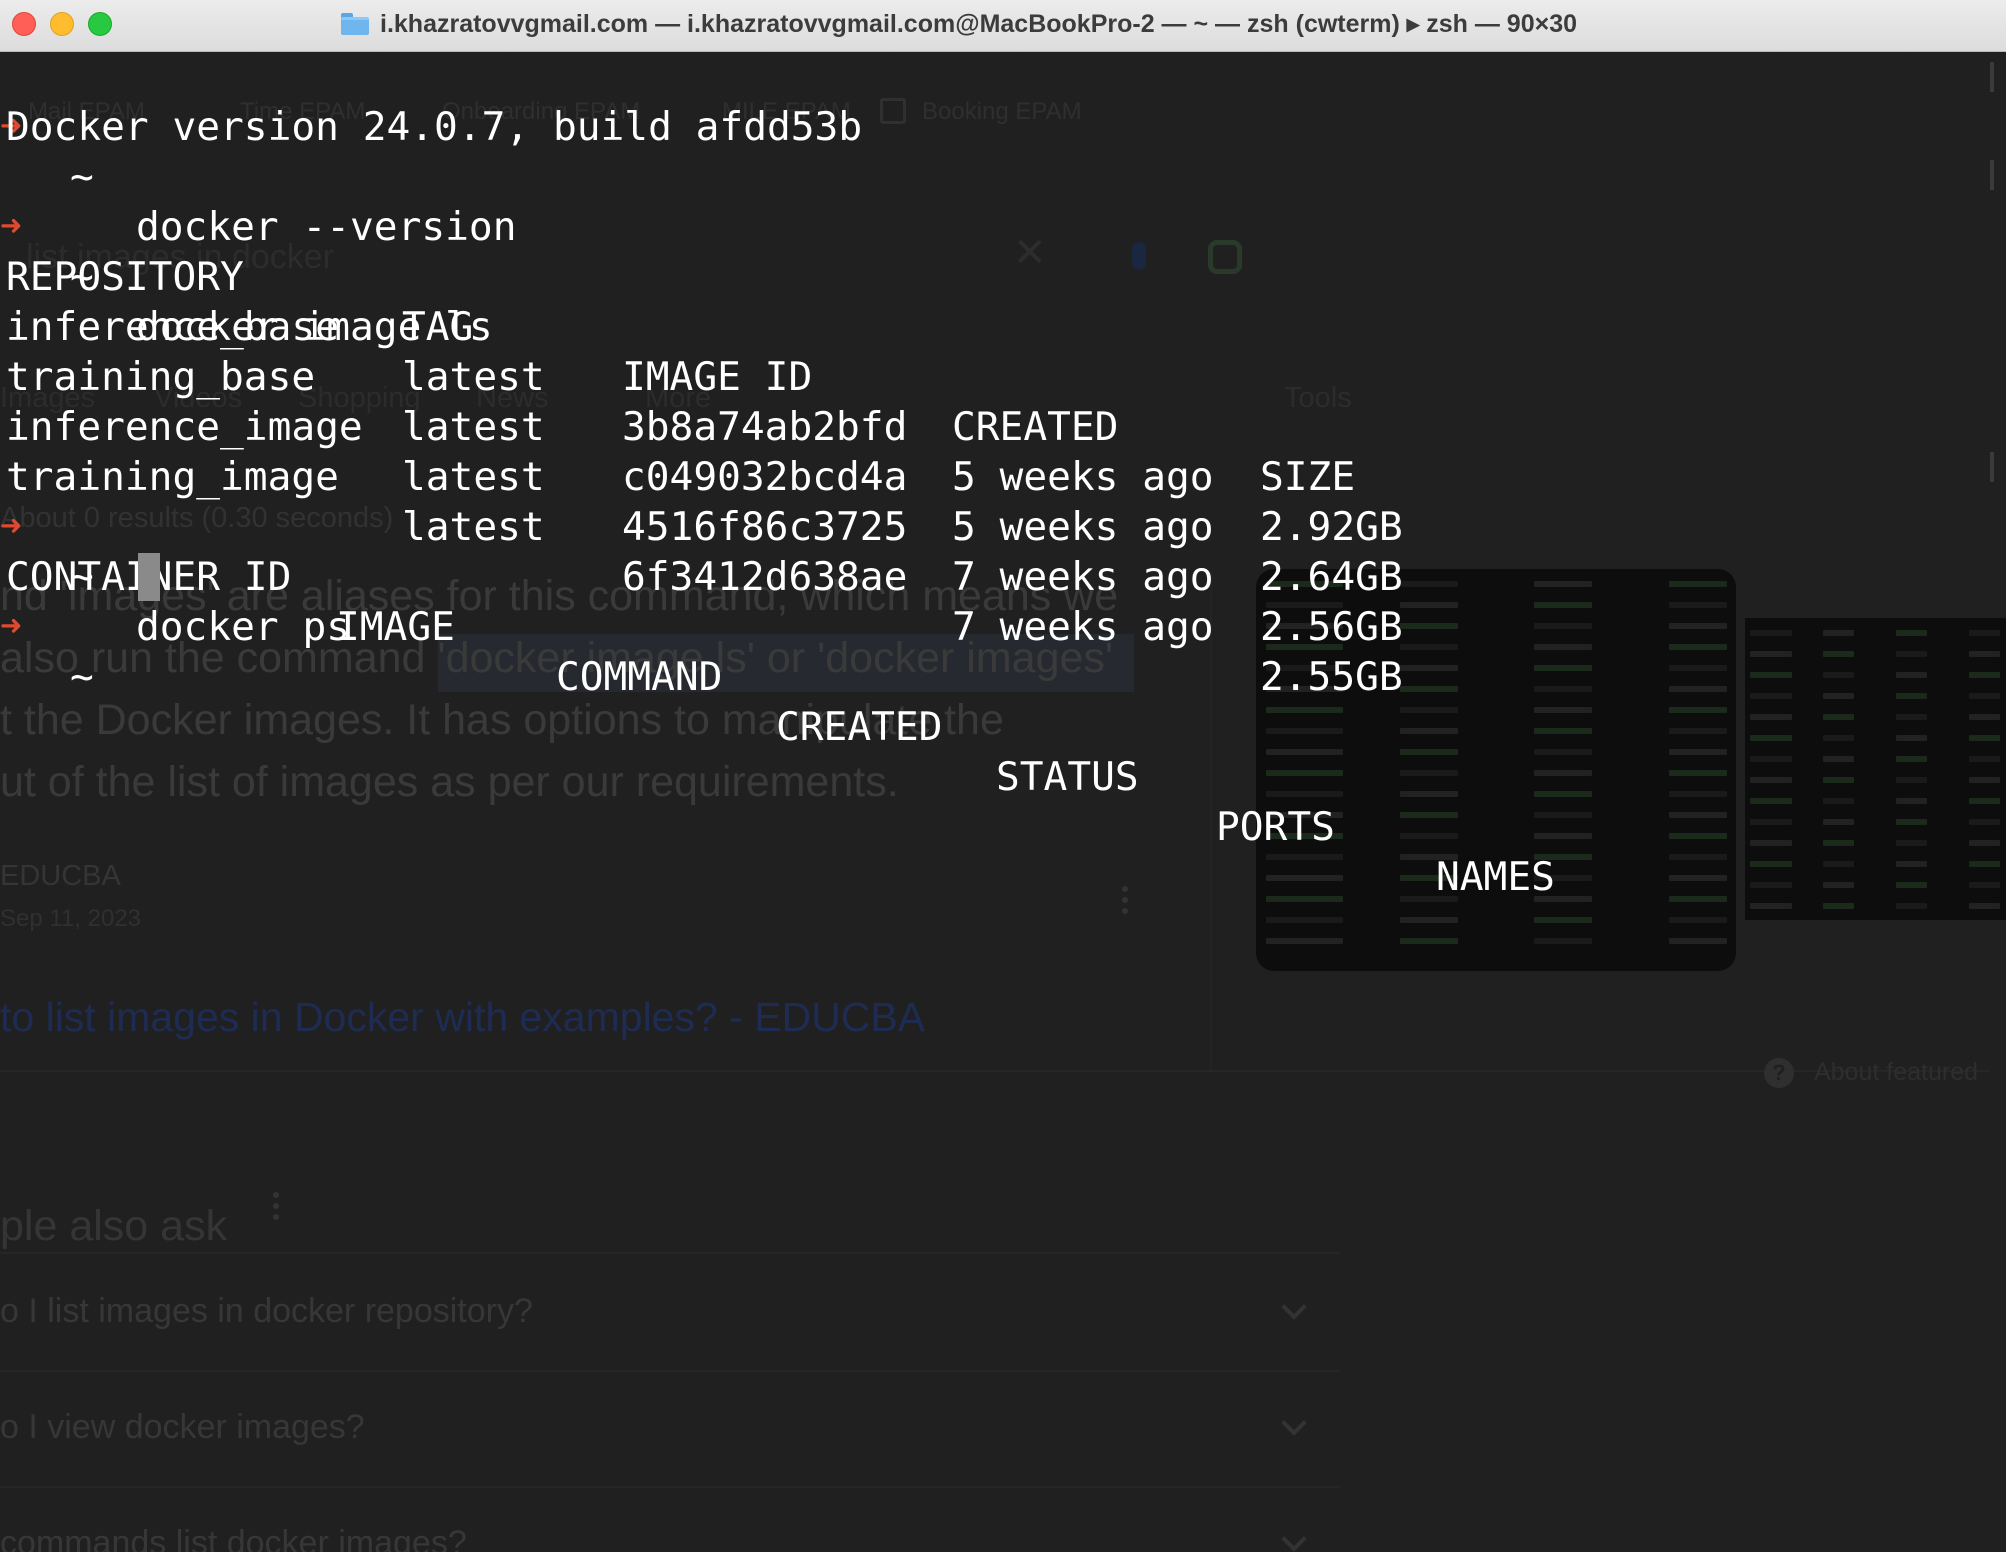  What do you see at coordinates (1495, 877) in the screenshot?
I see `column-header: NAMES` at bounding box center [1495, 877].